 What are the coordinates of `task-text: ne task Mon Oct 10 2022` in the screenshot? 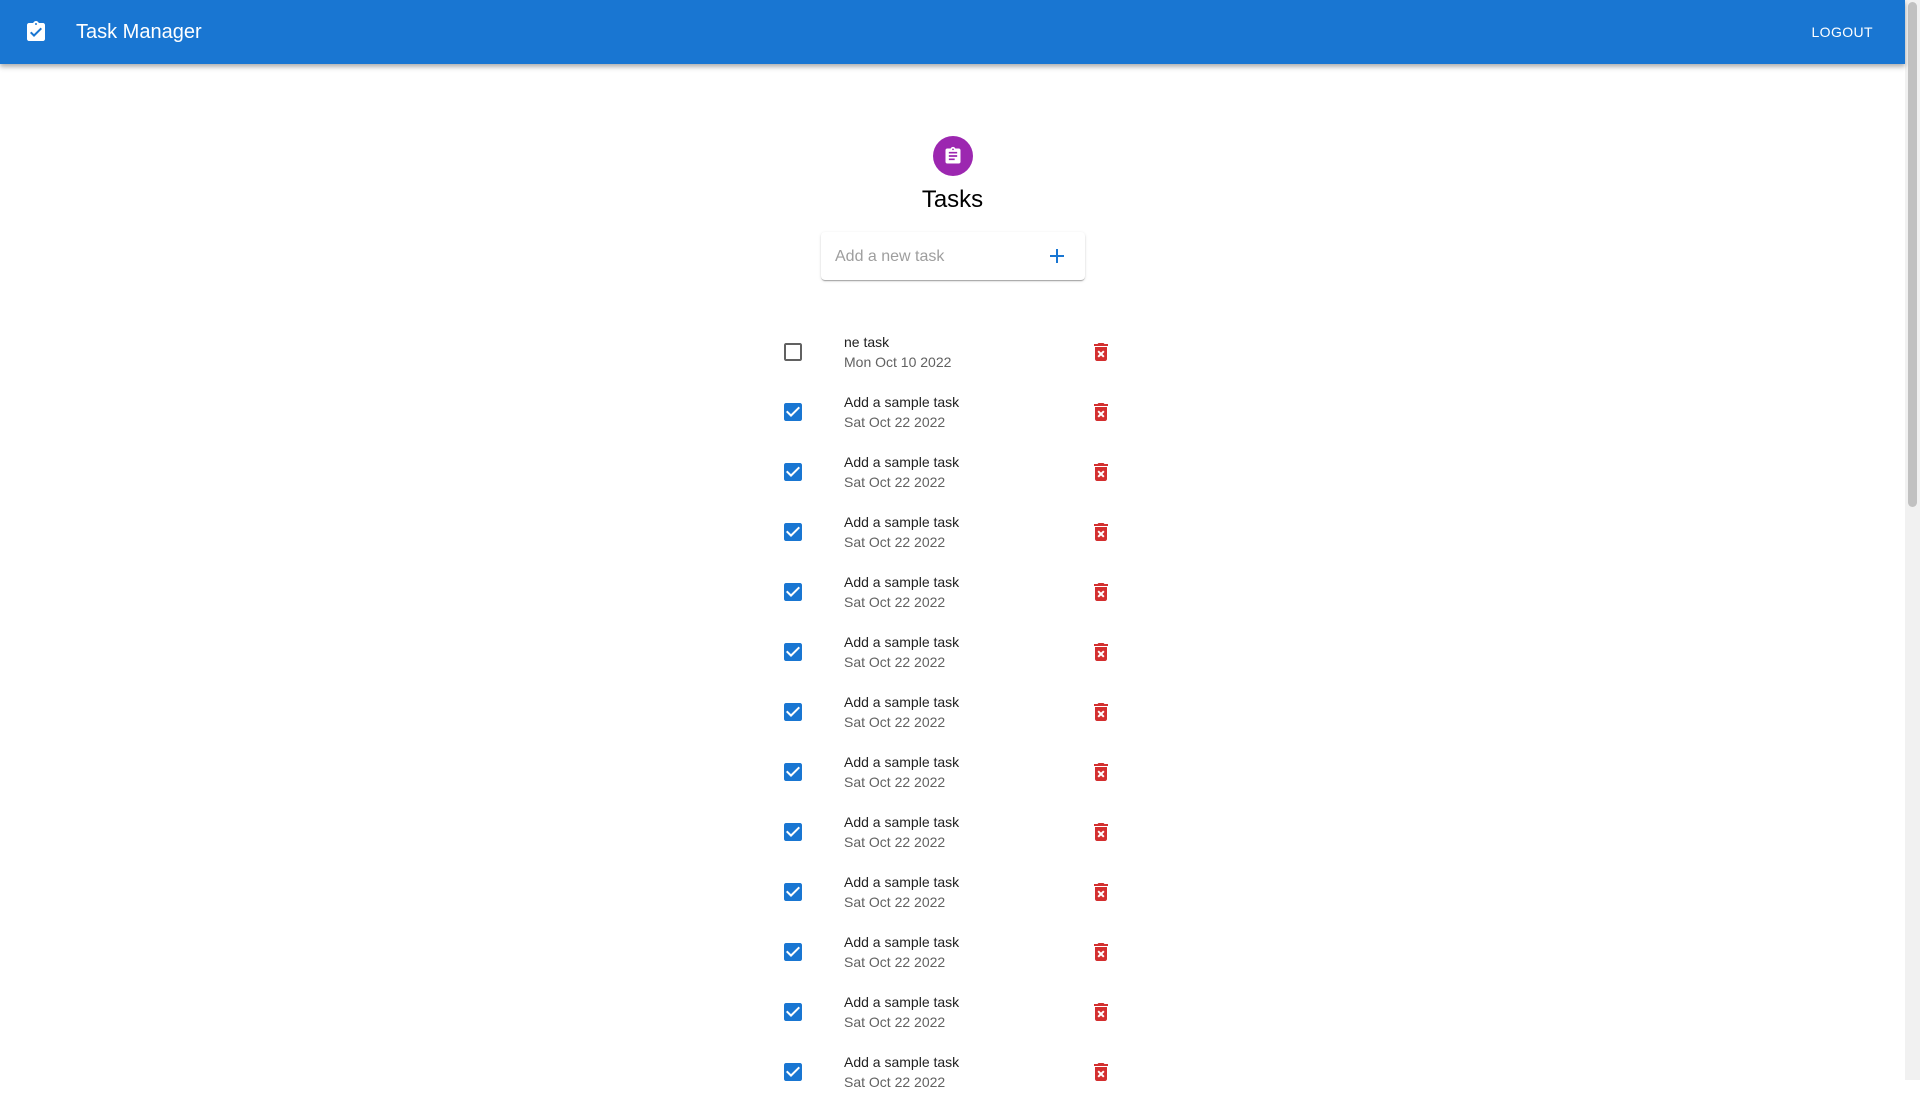 It's located at (897, 352).